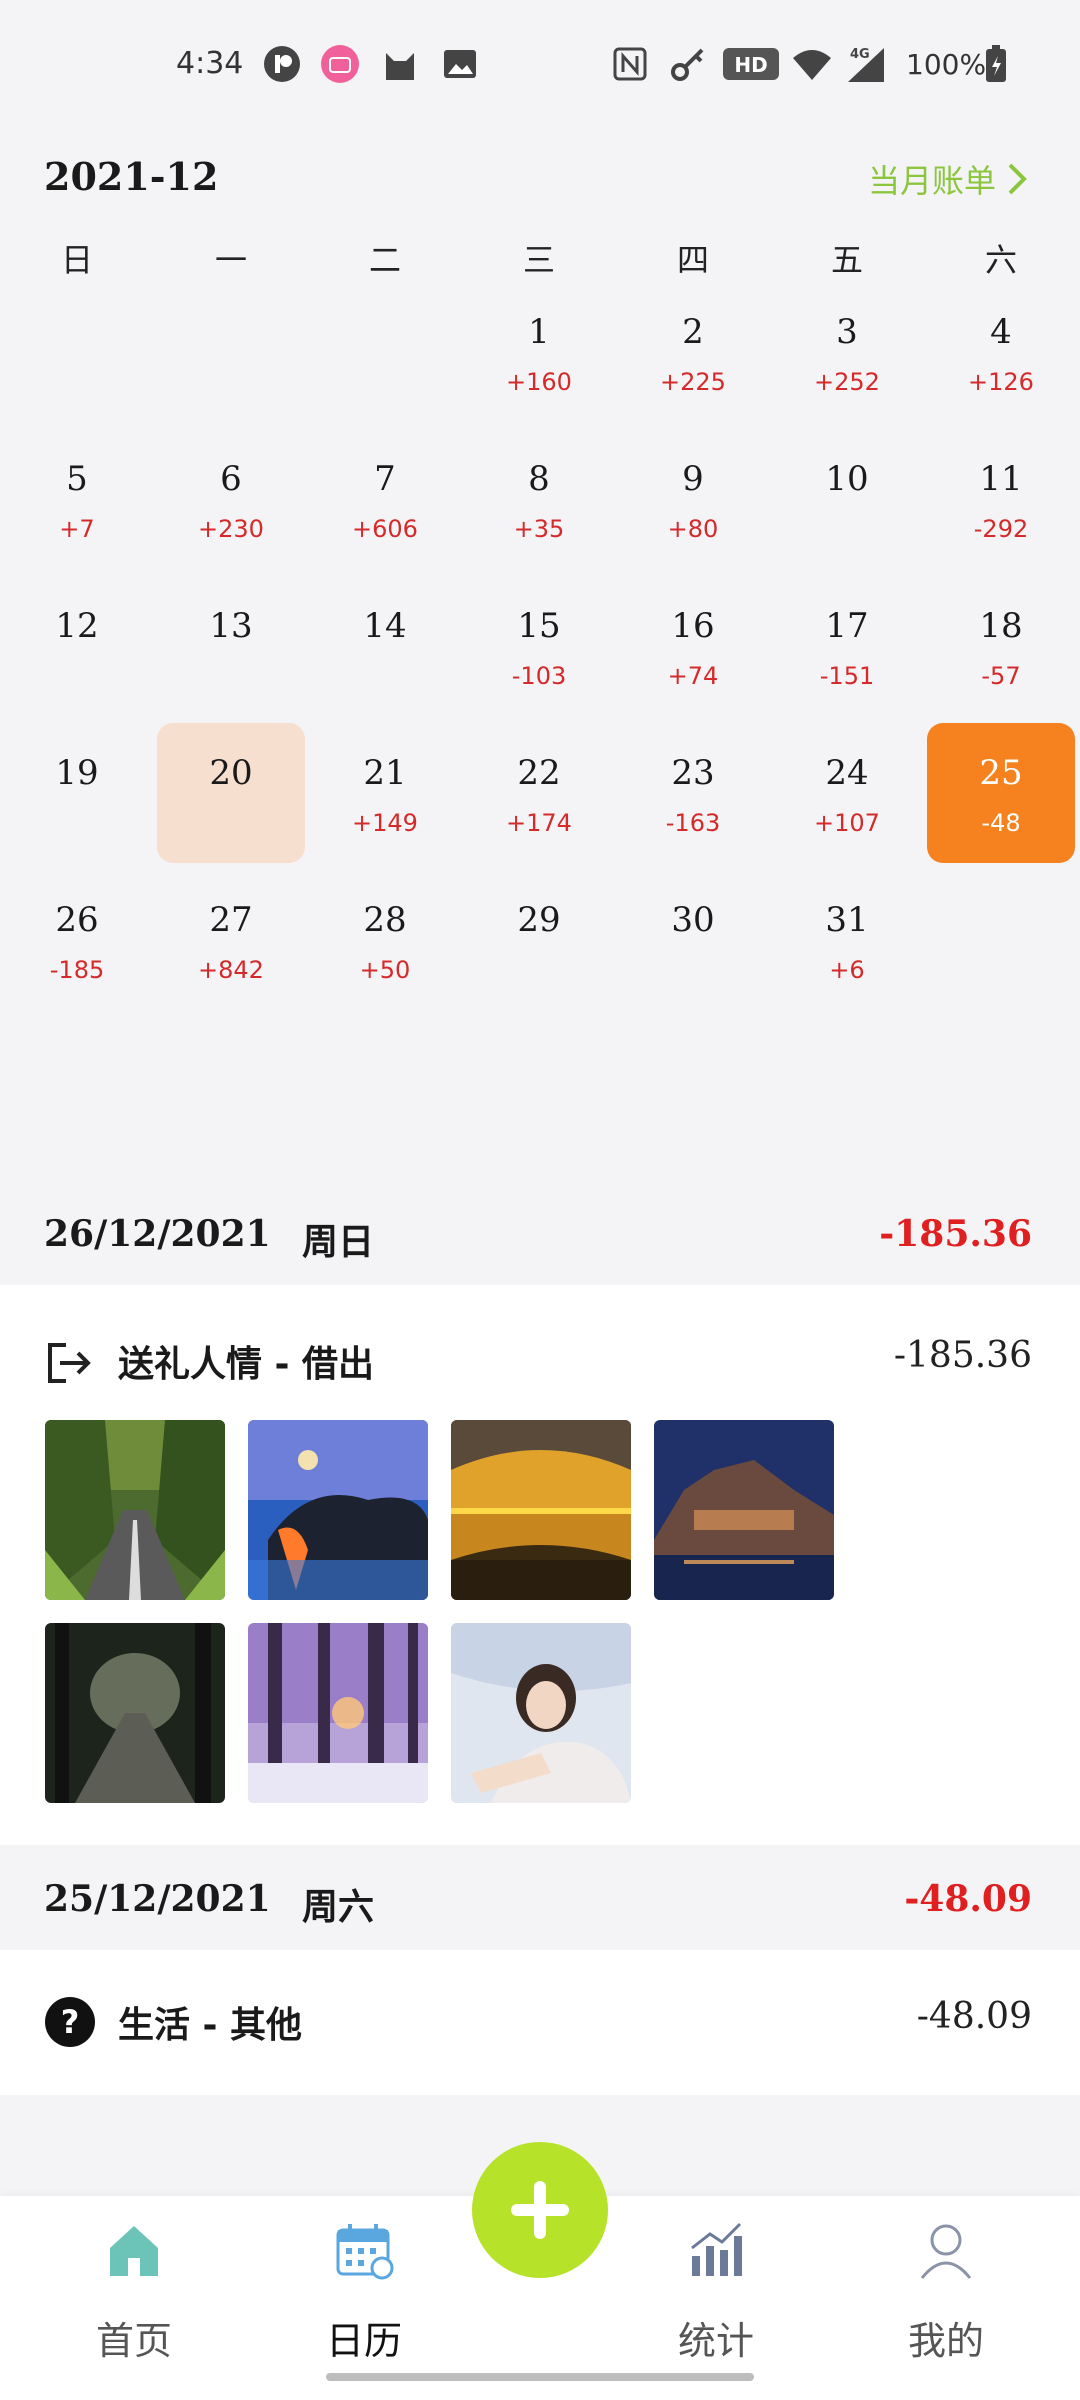 This screenshot has height=2400, width=1080. What do you see at coordinates (231, 773) in the screenshot?
I see `calendar-day-number: 20` at bounding box center [231, 773].